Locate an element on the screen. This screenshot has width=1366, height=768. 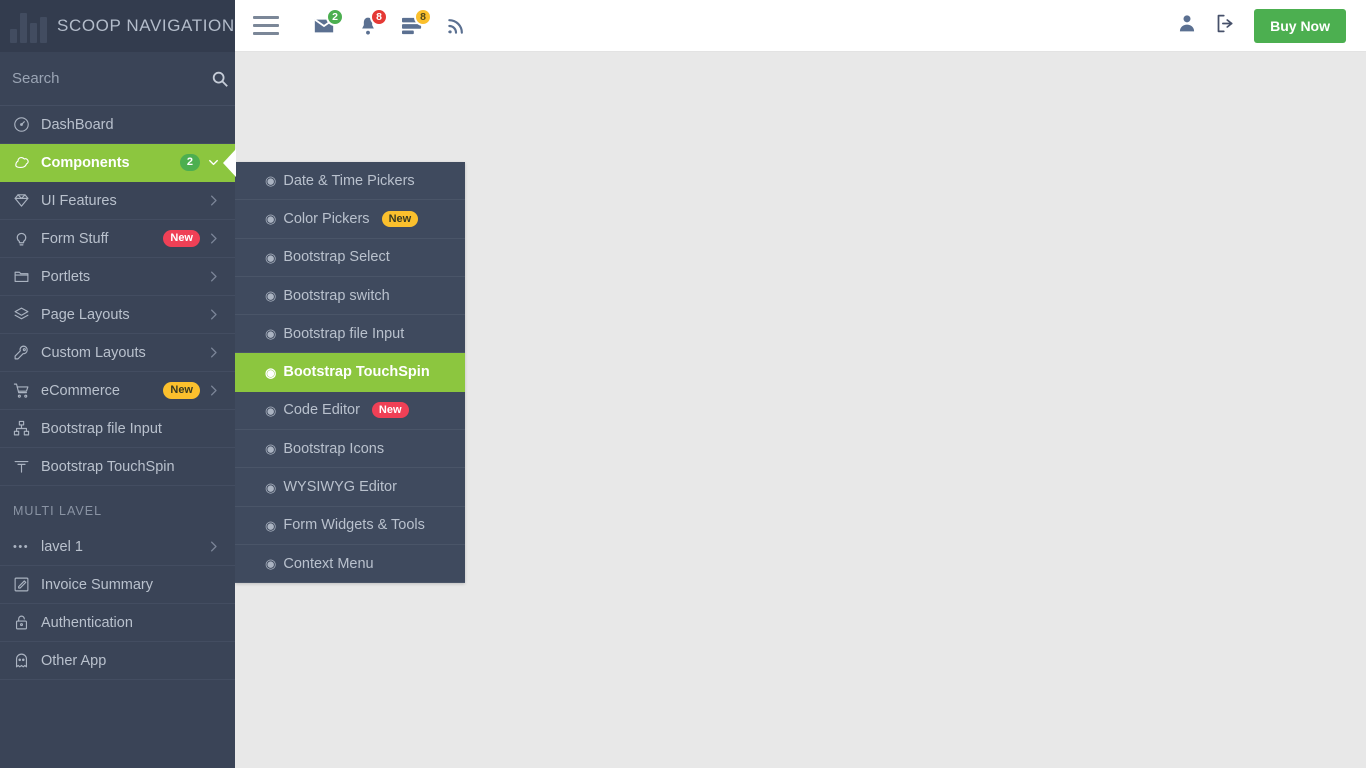
sidebar-item-form-stuff: Form Stuff New is located at coordinates (117, 239).